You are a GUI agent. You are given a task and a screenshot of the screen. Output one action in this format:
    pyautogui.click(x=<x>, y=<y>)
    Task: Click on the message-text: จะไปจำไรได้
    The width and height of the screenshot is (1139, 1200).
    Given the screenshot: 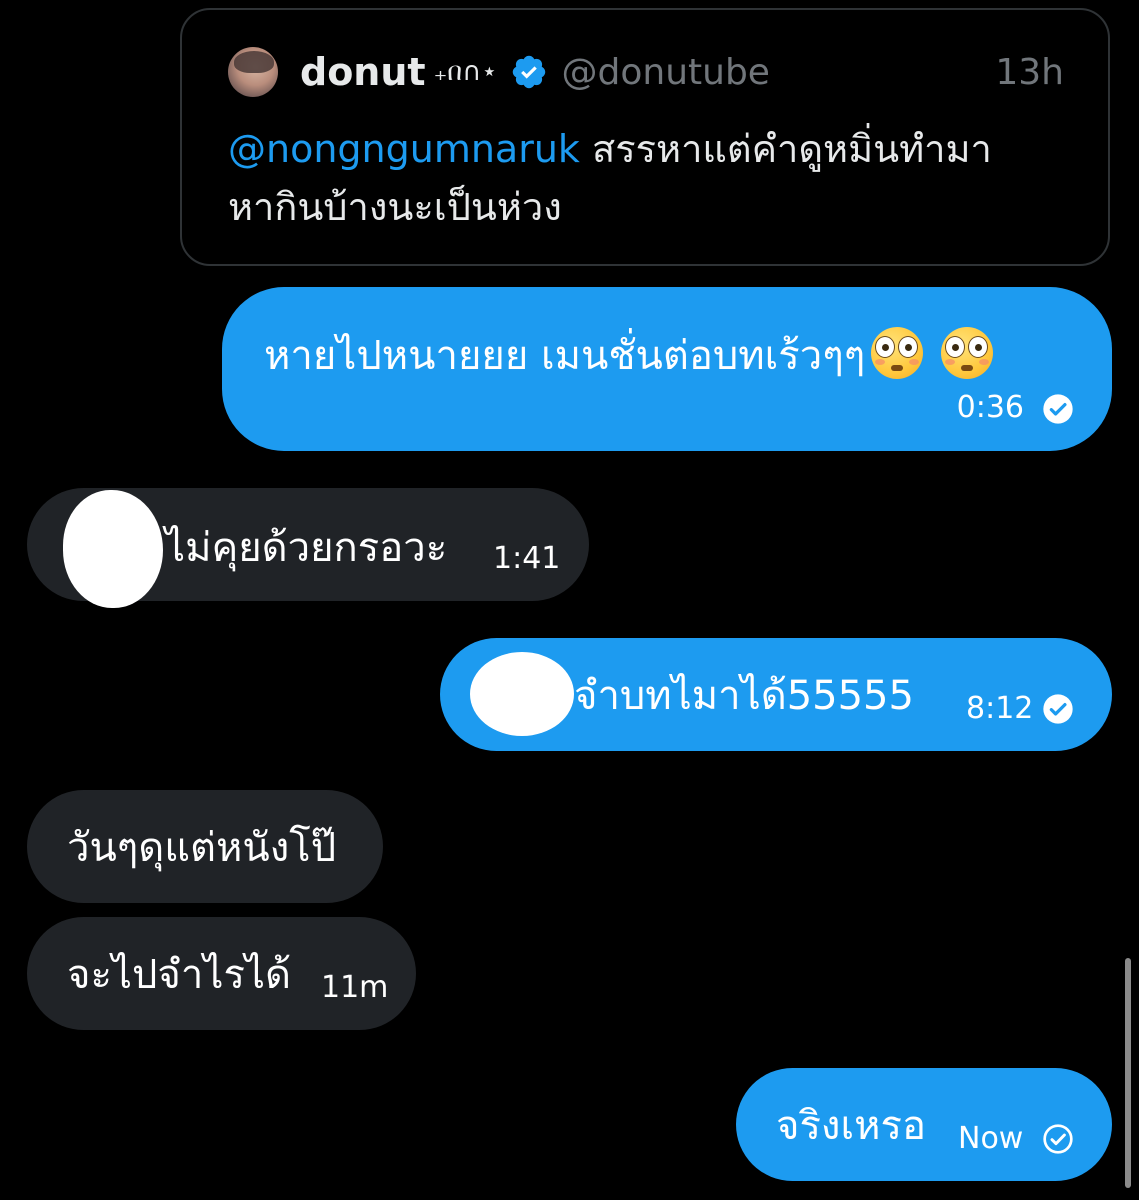 What is the action you would take?
    pyautogui.click(x=179, y=975)
    